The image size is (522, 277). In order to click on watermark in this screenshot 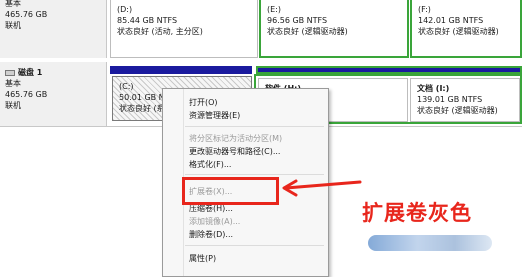, I will do `click(430, 243)`.